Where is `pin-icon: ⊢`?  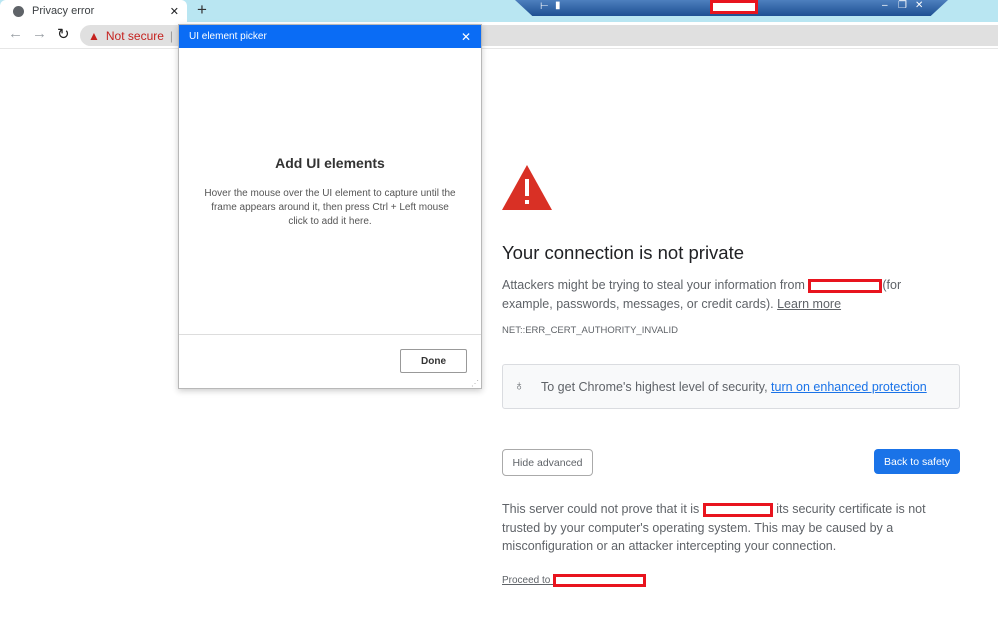 pin-icon: ⊢ is located at coordinates (544, 6).